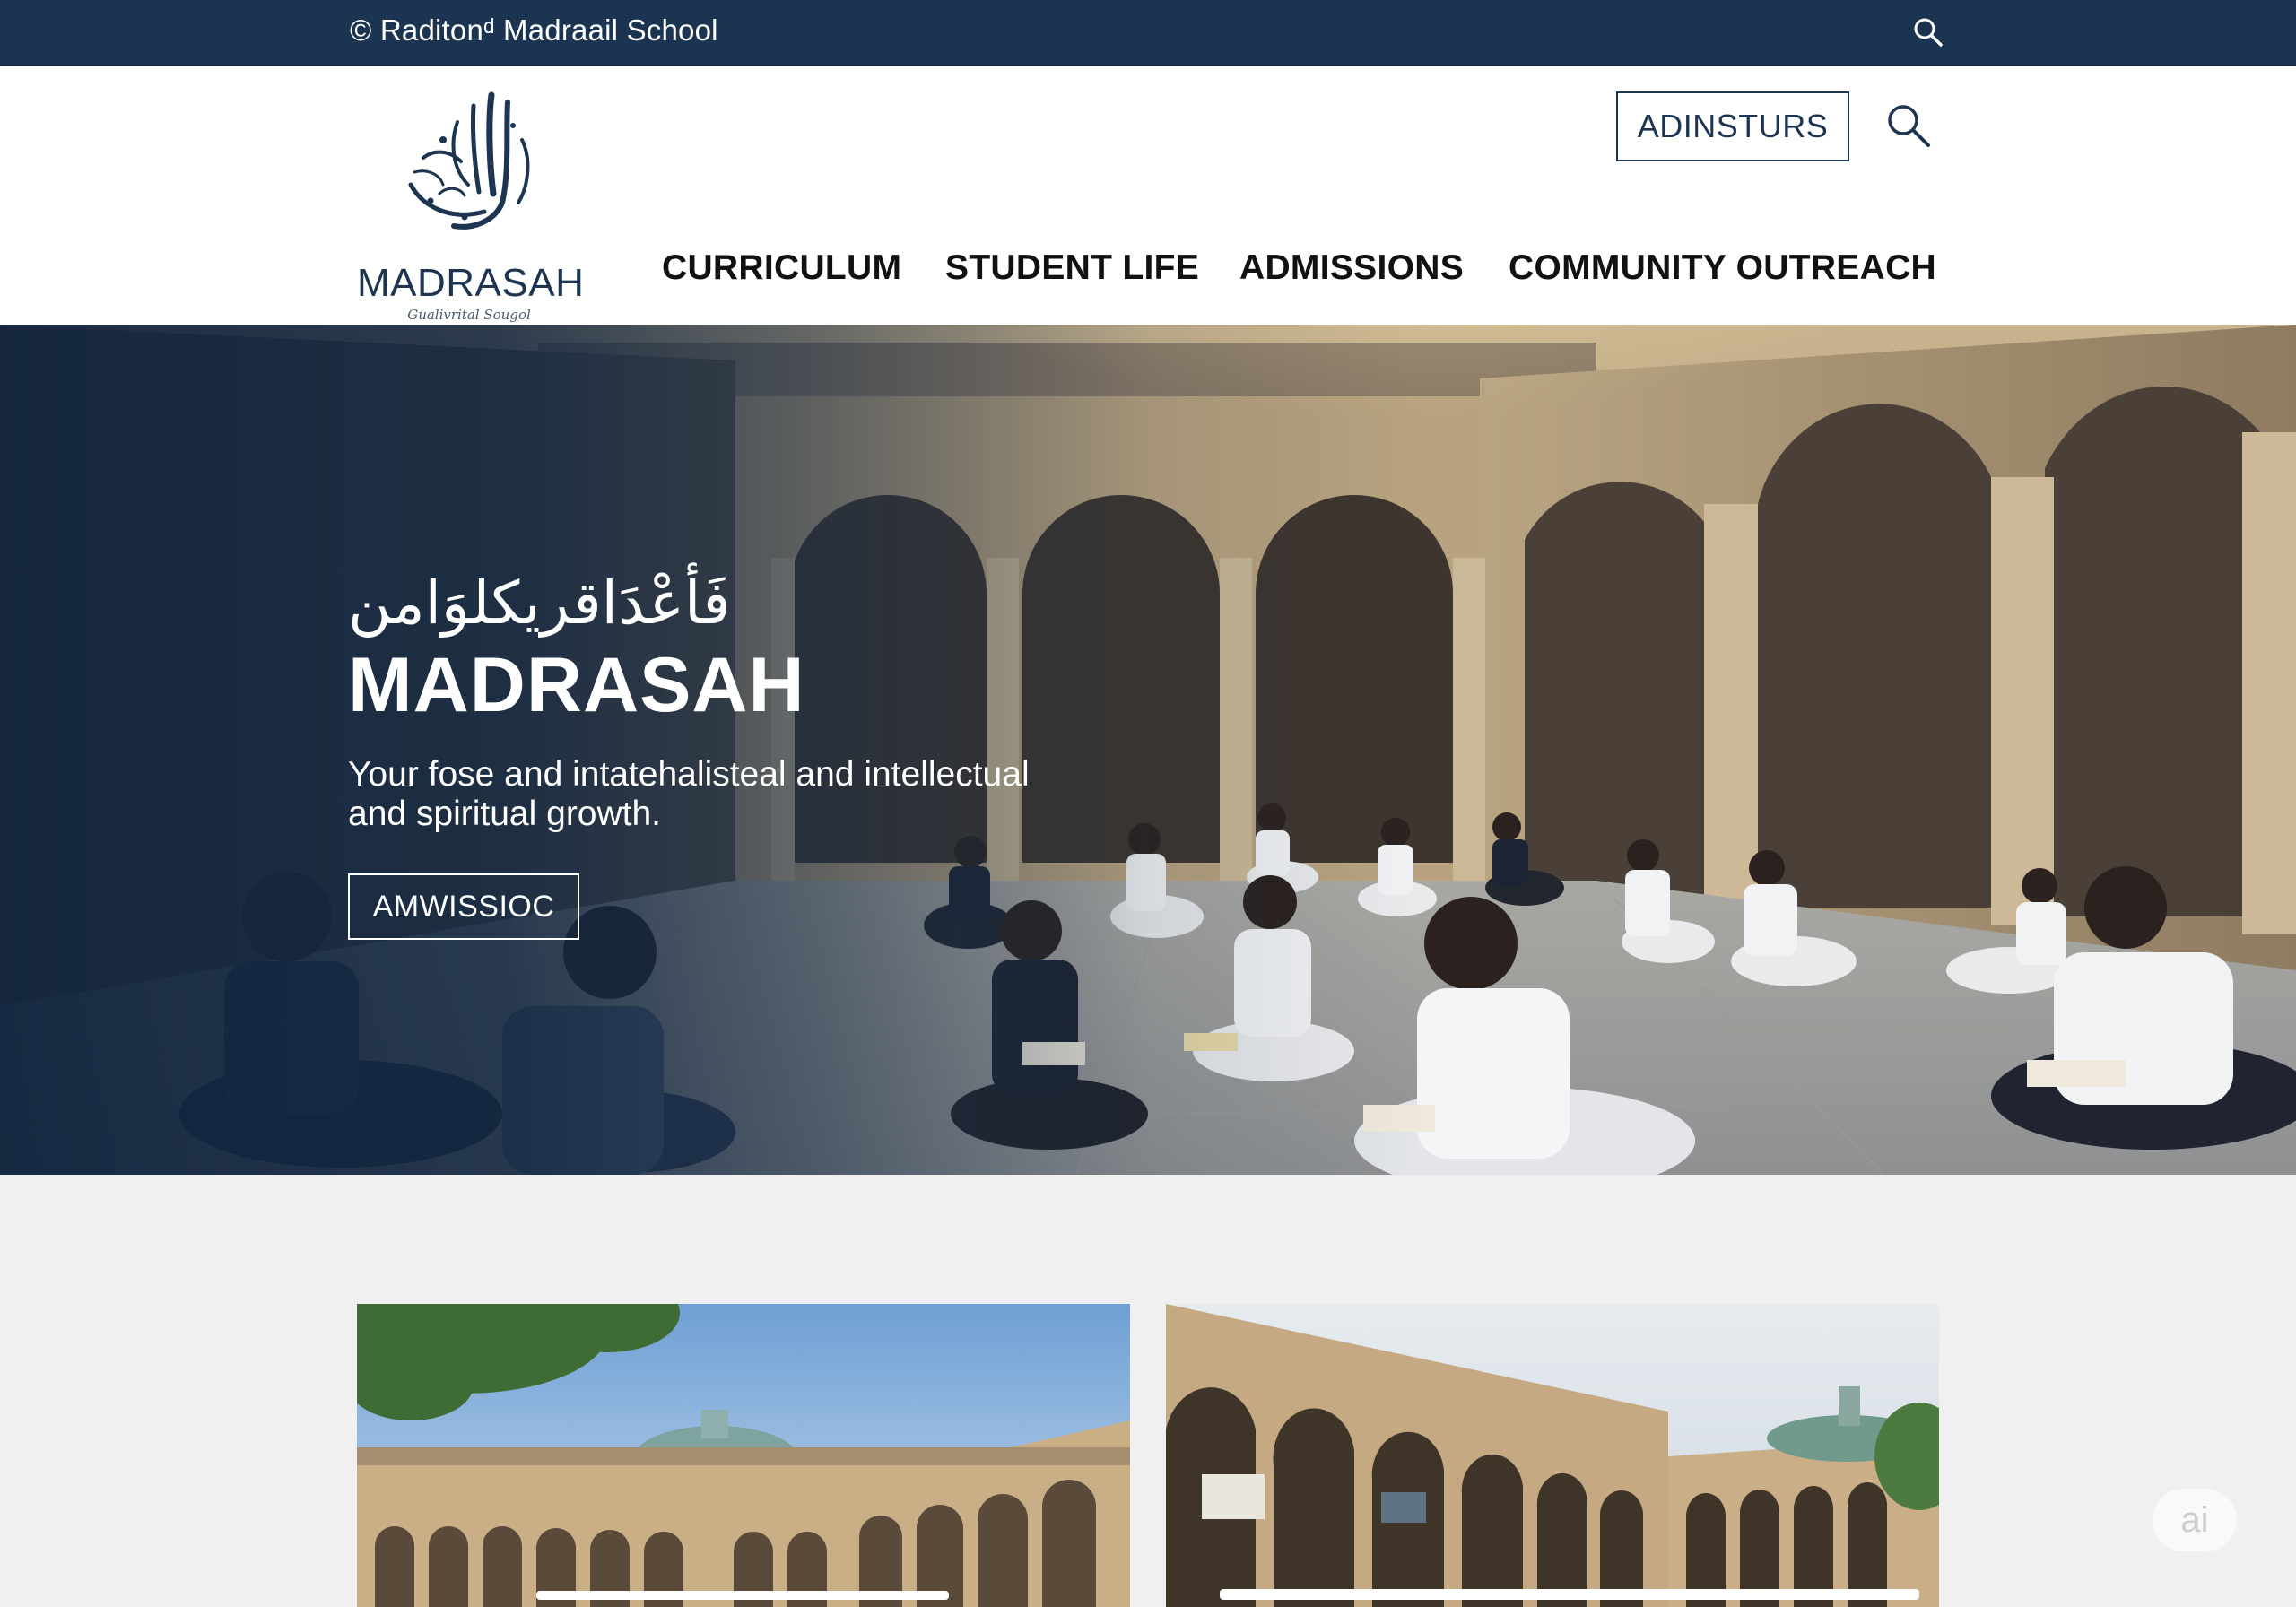 The width and height of the screenshot is (2296, 1607). I want to click on nav-item-community-outreach: COMMUNITY OUTREACH, so click(1722, 269).